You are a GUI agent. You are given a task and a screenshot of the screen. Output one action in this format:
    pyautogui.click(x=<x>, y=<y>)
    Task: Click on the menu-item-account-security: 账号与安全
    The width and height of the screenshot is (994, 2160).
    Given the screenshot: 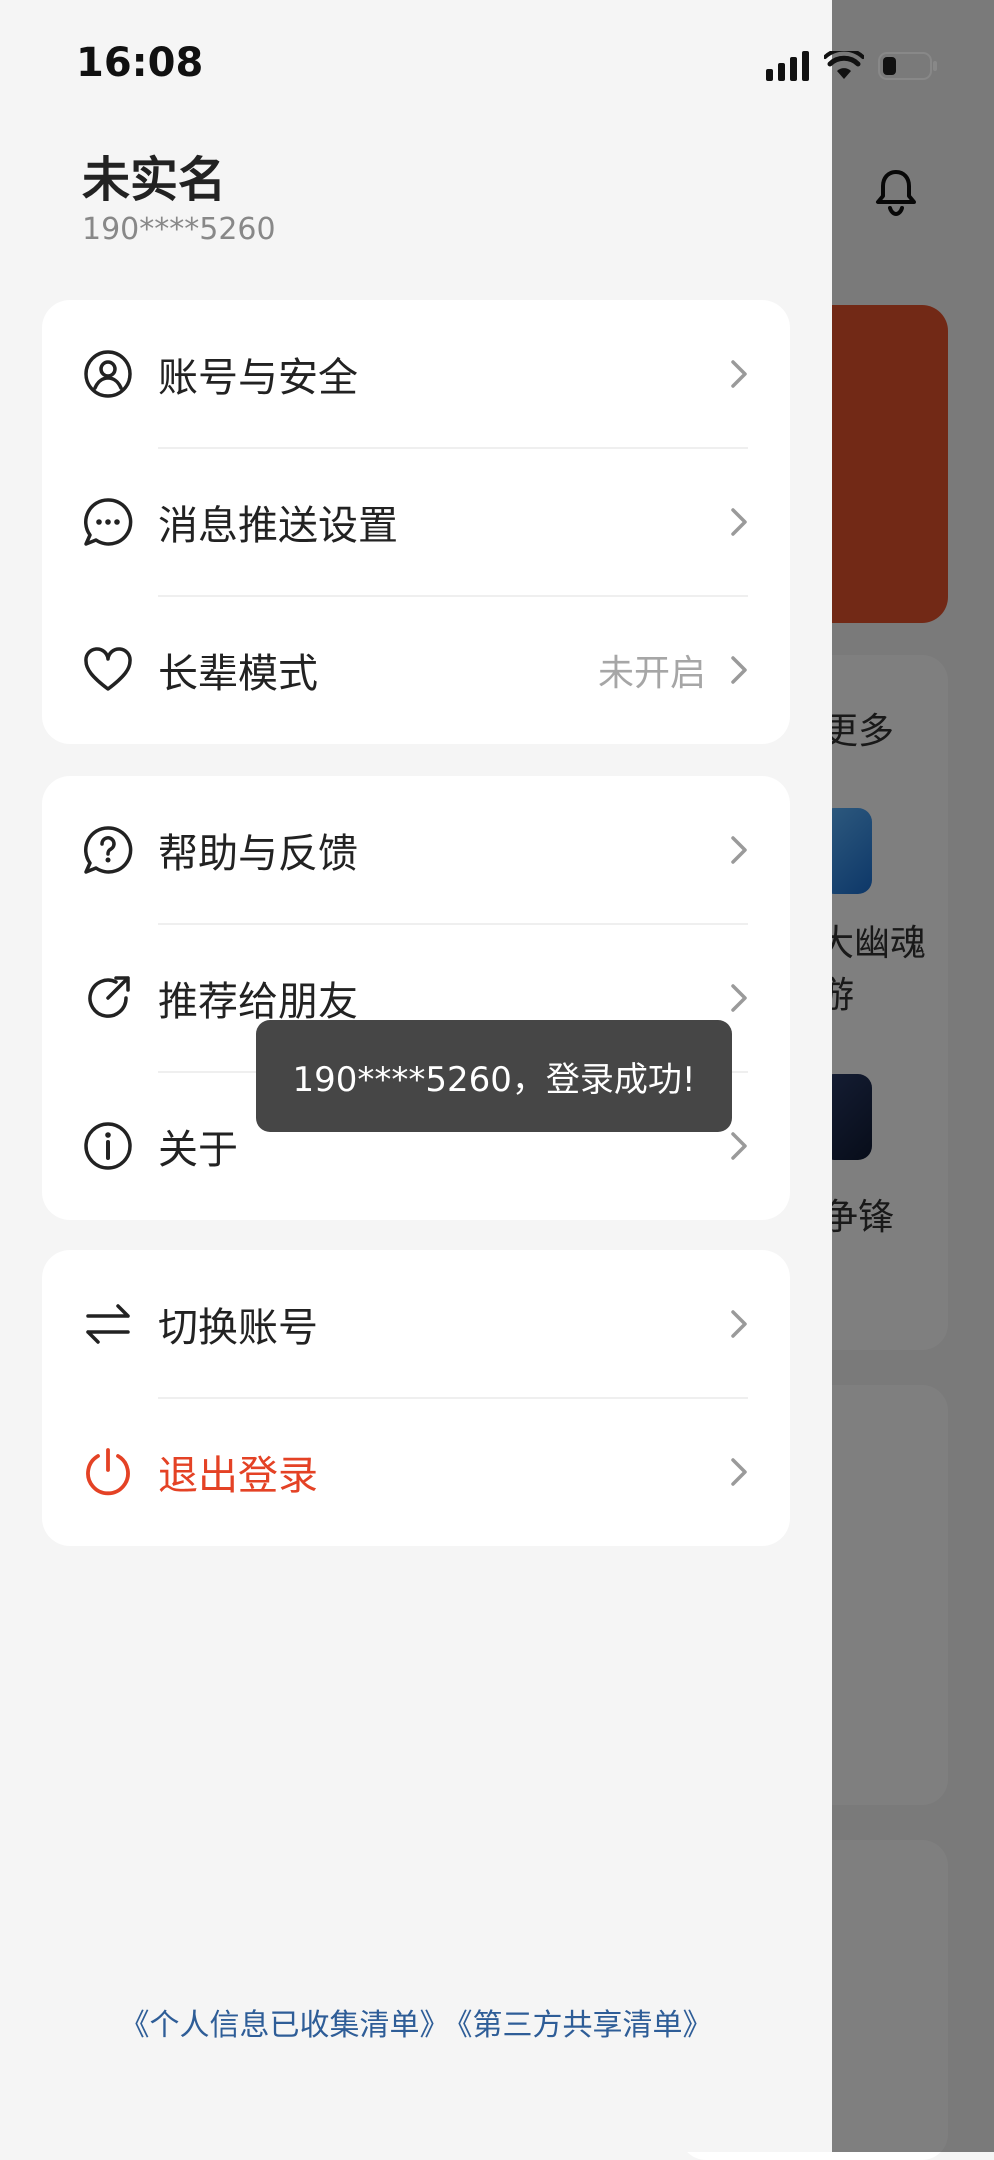 What is the action you would take?
    pyautogui.click(x=416, y=374)
    